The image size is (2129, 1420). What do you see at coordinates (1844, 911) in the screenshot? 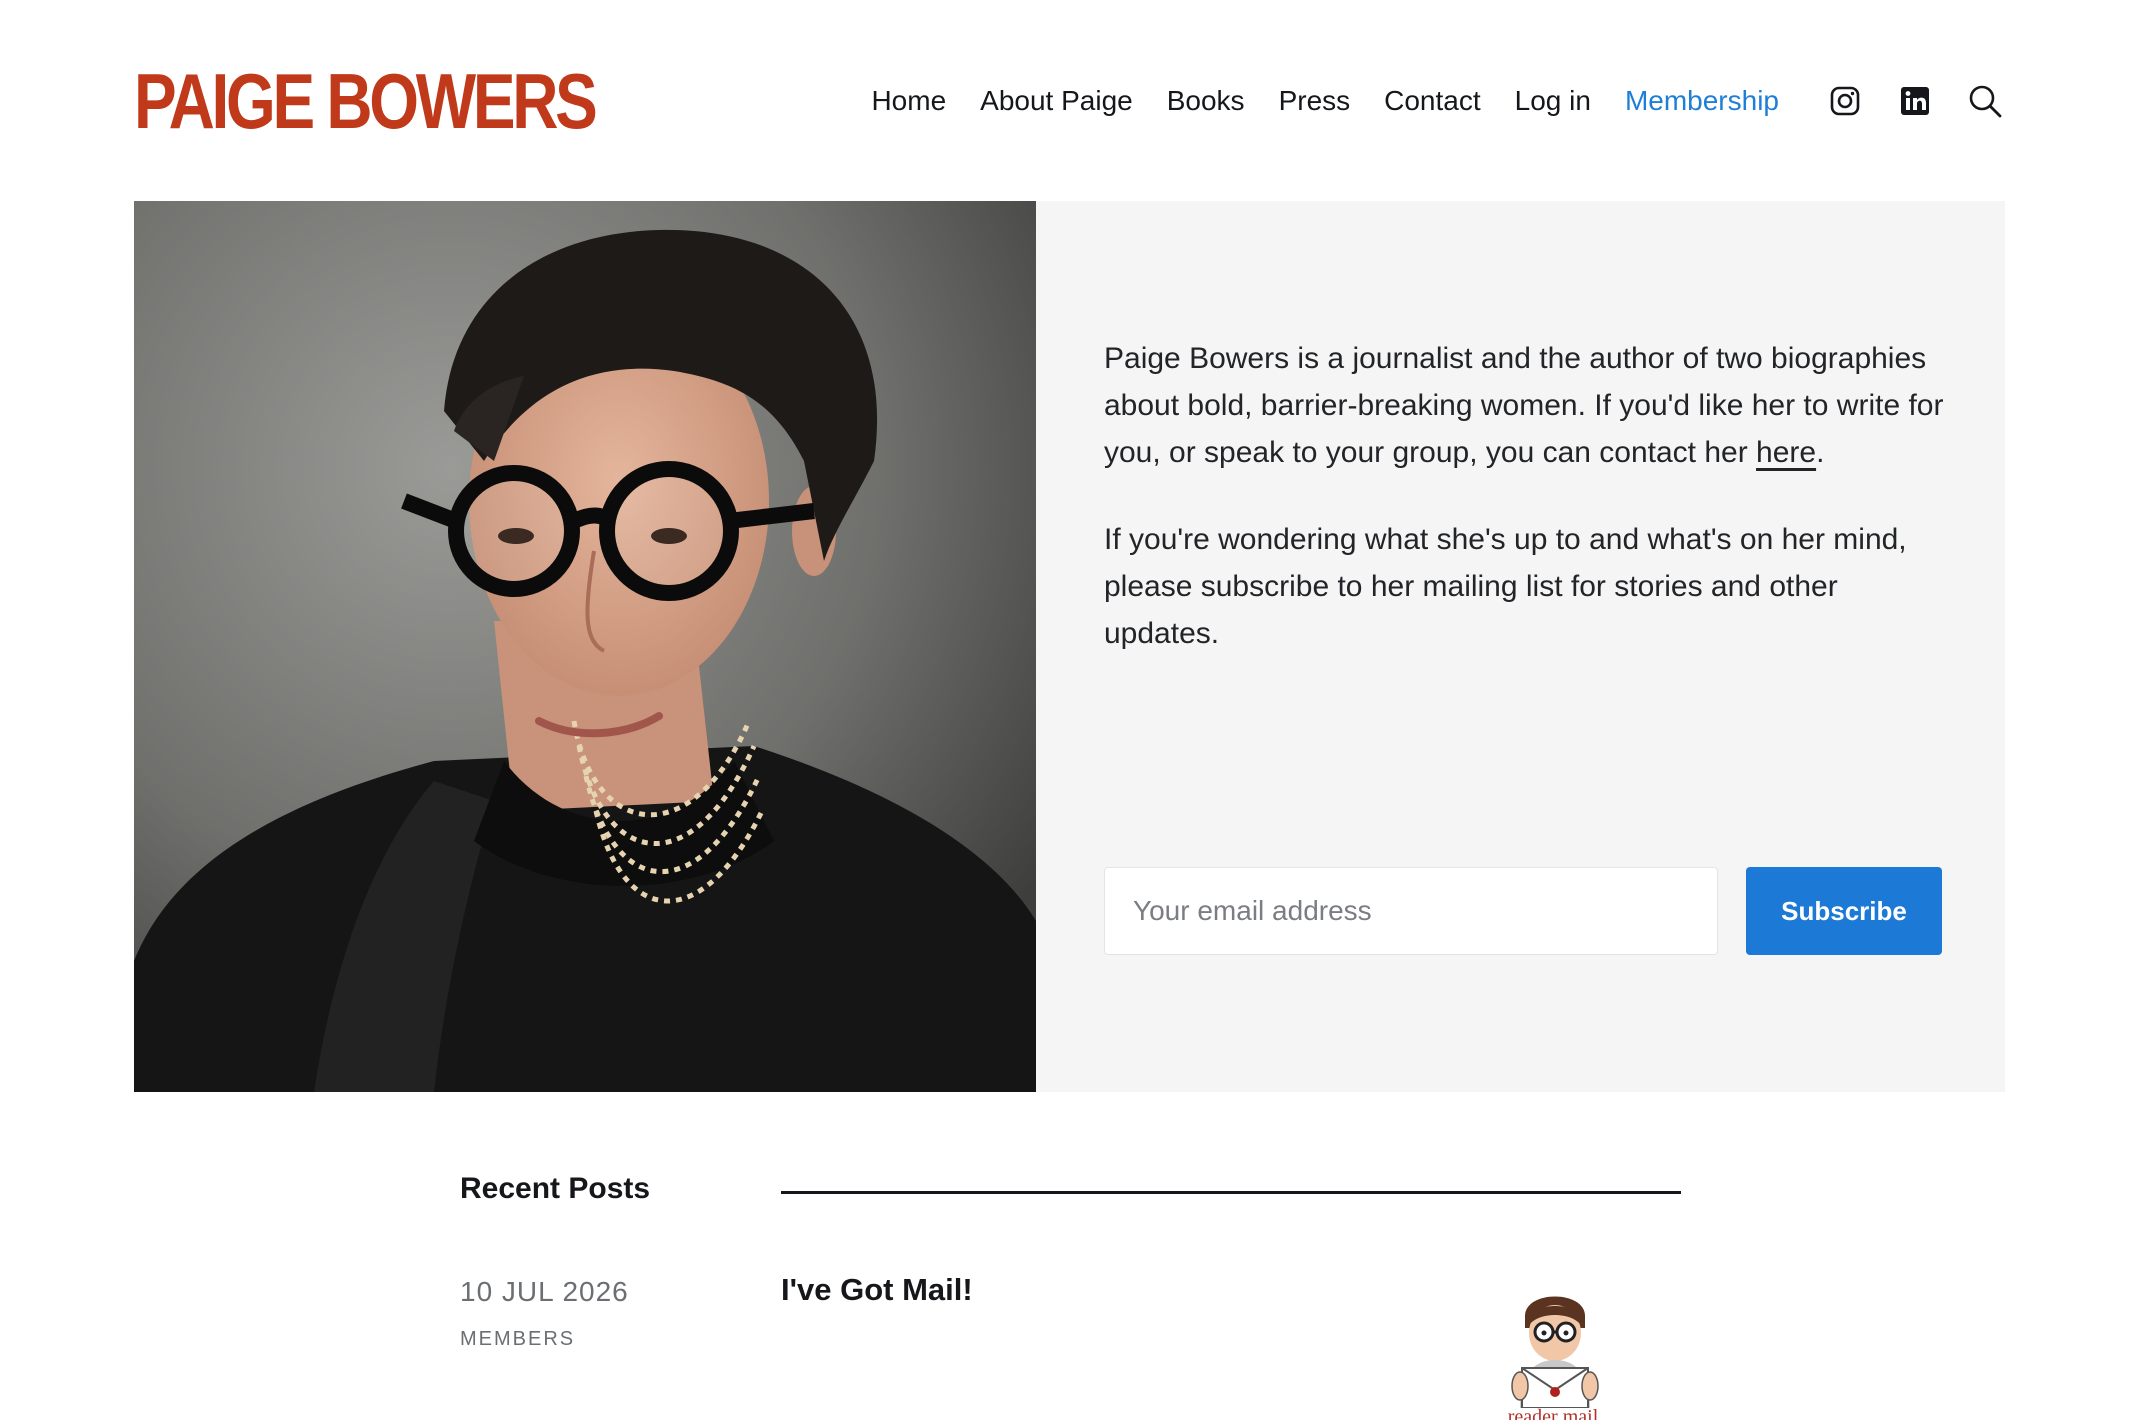
I see `subscribe-button: Subscribe` at bounding box center [1844, 911].